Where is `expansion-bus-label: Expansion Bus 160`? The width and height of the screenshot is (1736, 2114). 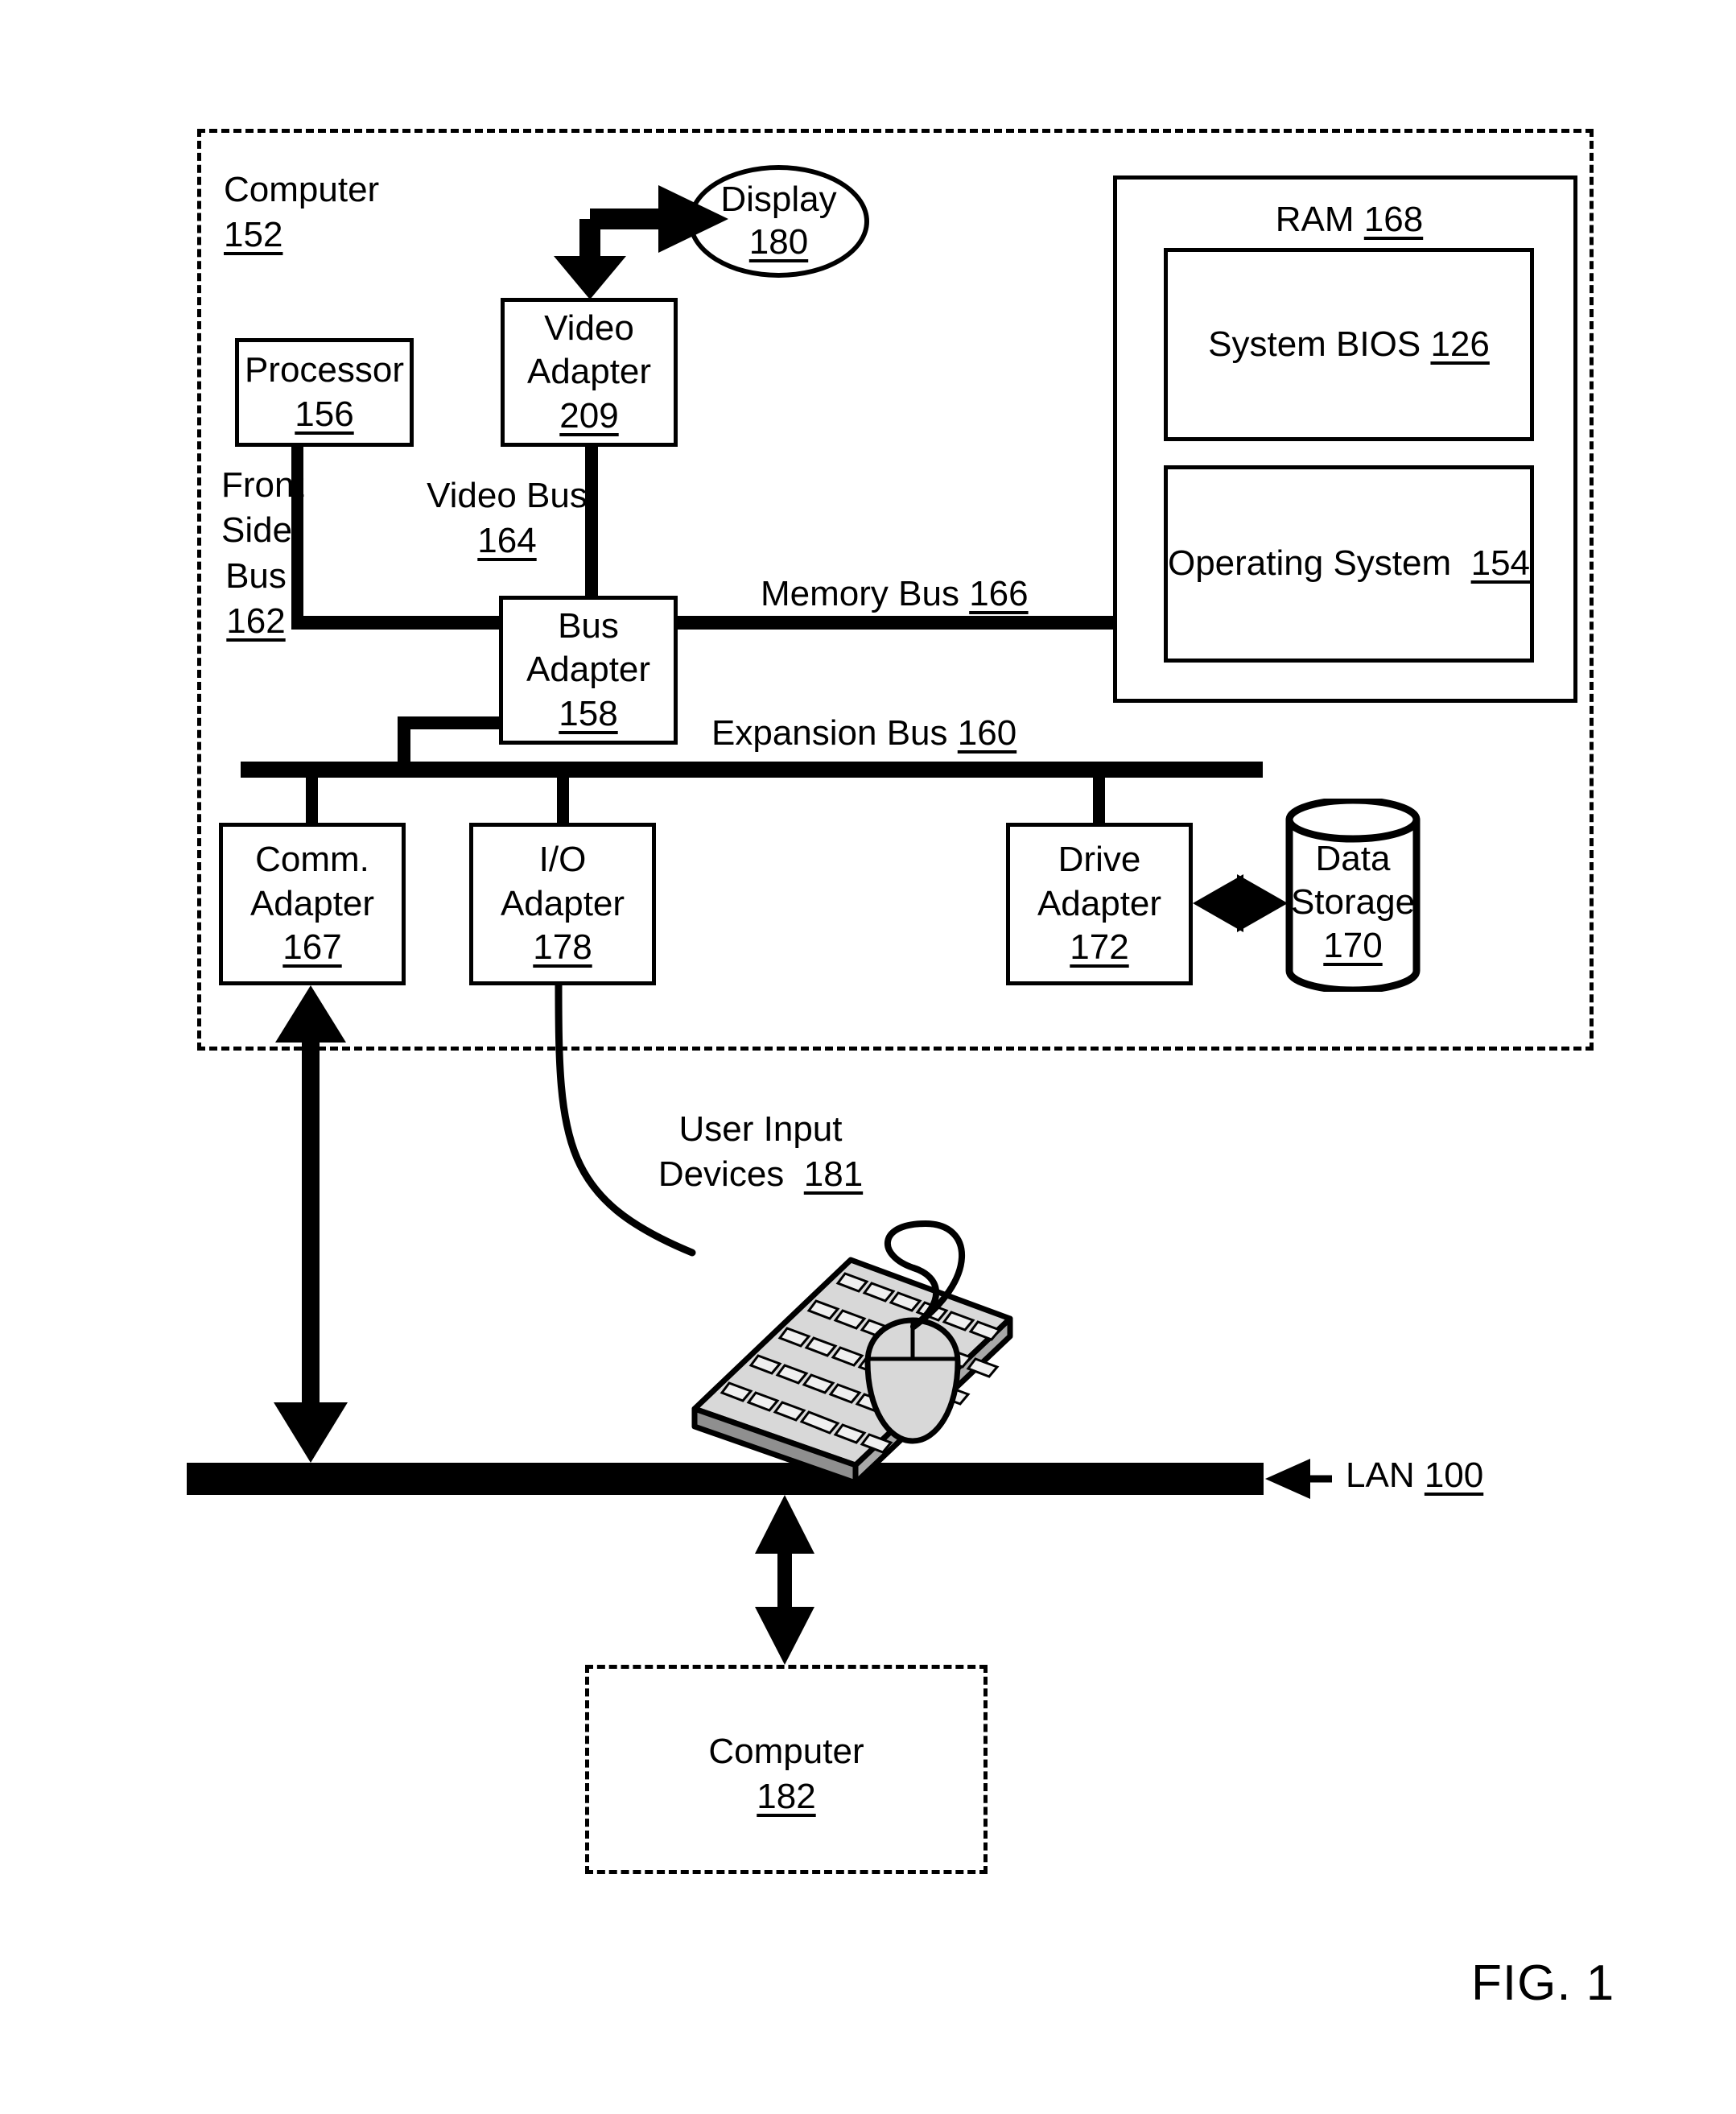 expansion-bus-label: Expansion Bus 160 is located at coordinates (863, 733).